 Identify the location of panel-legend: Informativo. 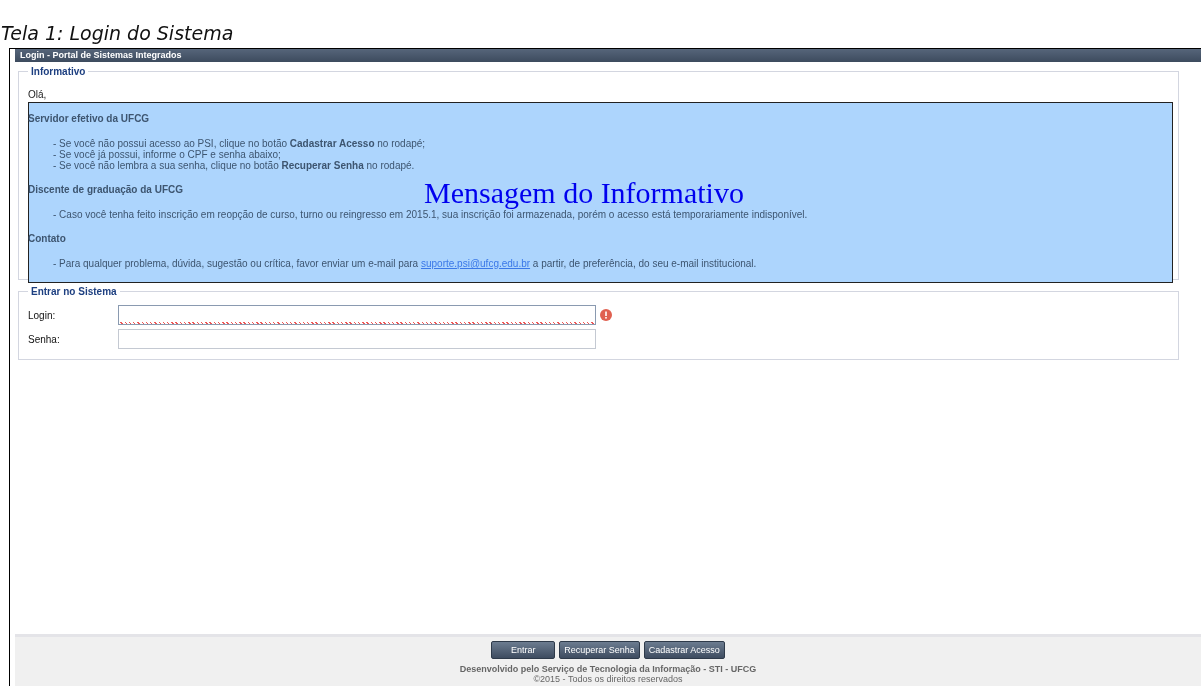
(58, 71).